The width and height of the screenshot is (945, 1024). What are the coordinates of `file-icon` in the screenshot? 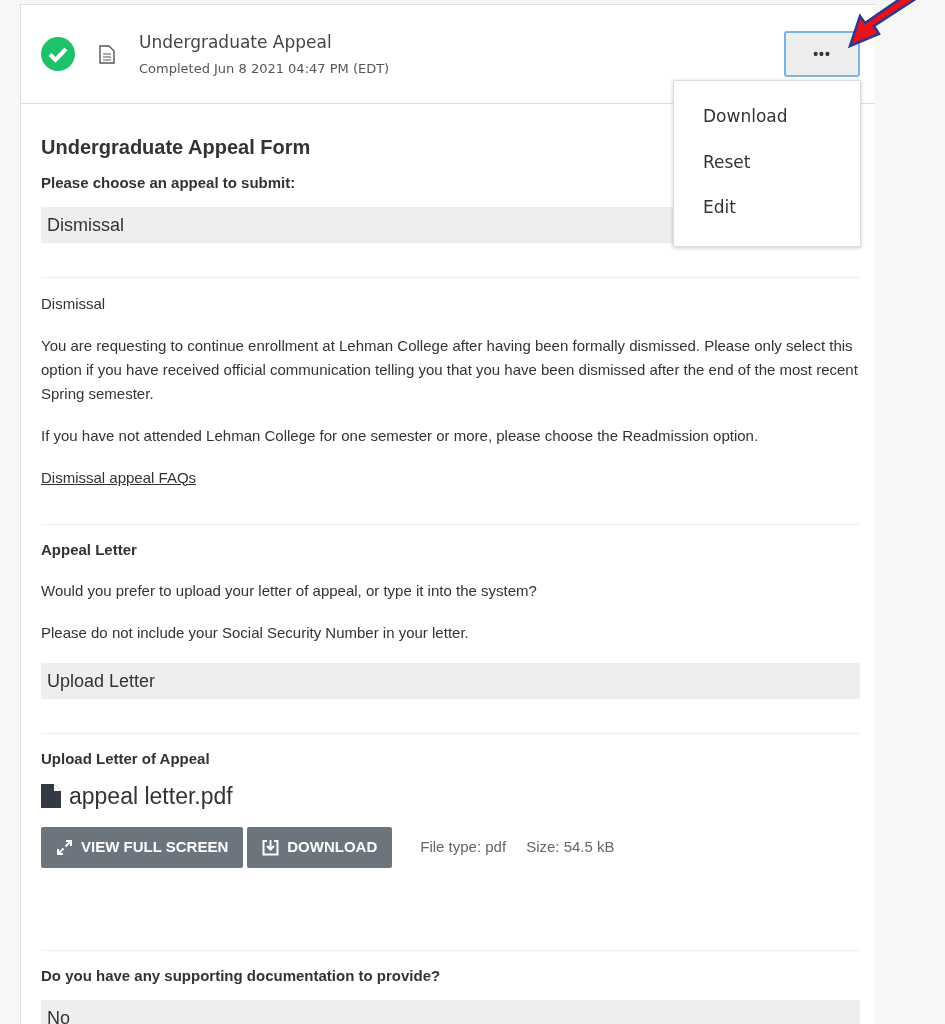 It's located at (51, 795).